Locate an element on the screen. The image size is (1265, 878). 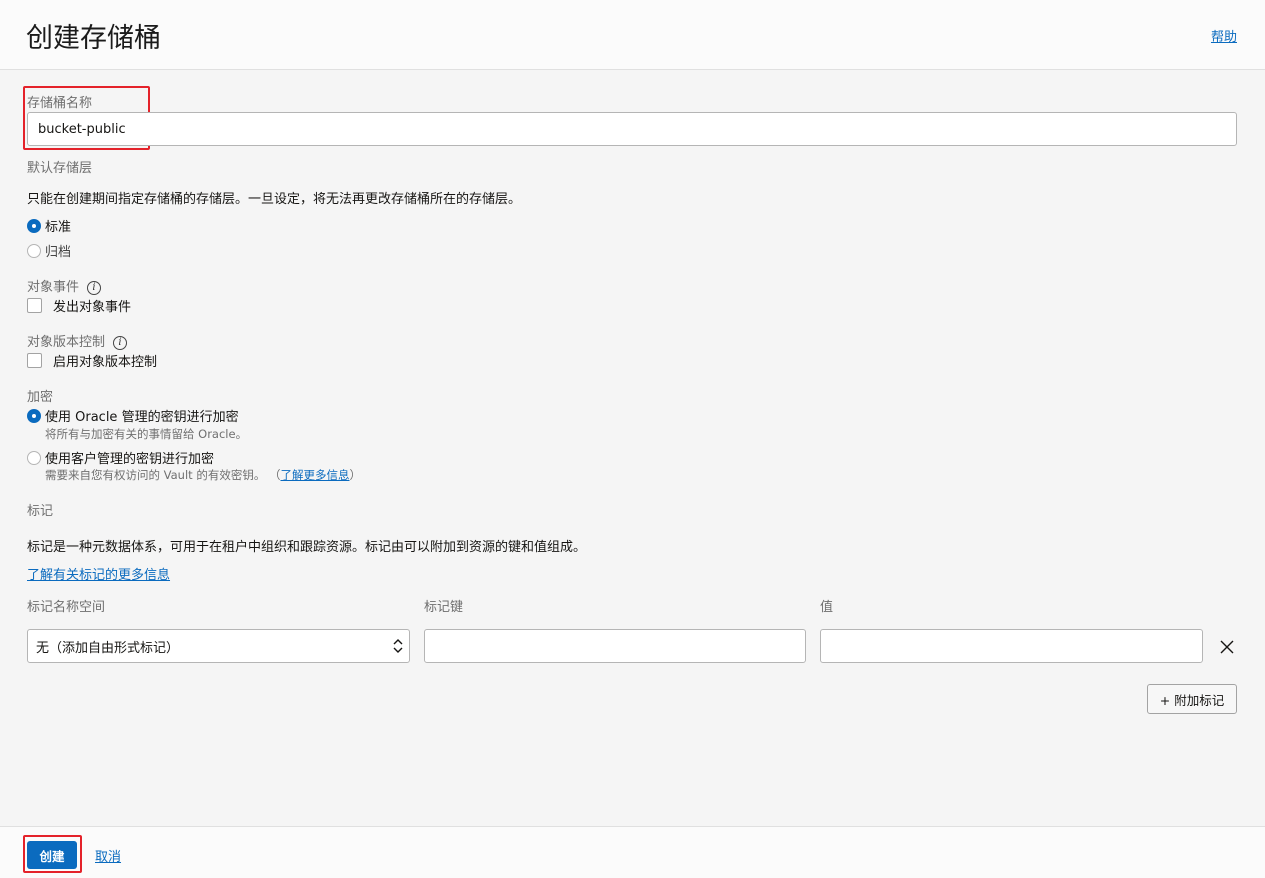
radio-customer-key-indicator is located at coordinates (34, 457).